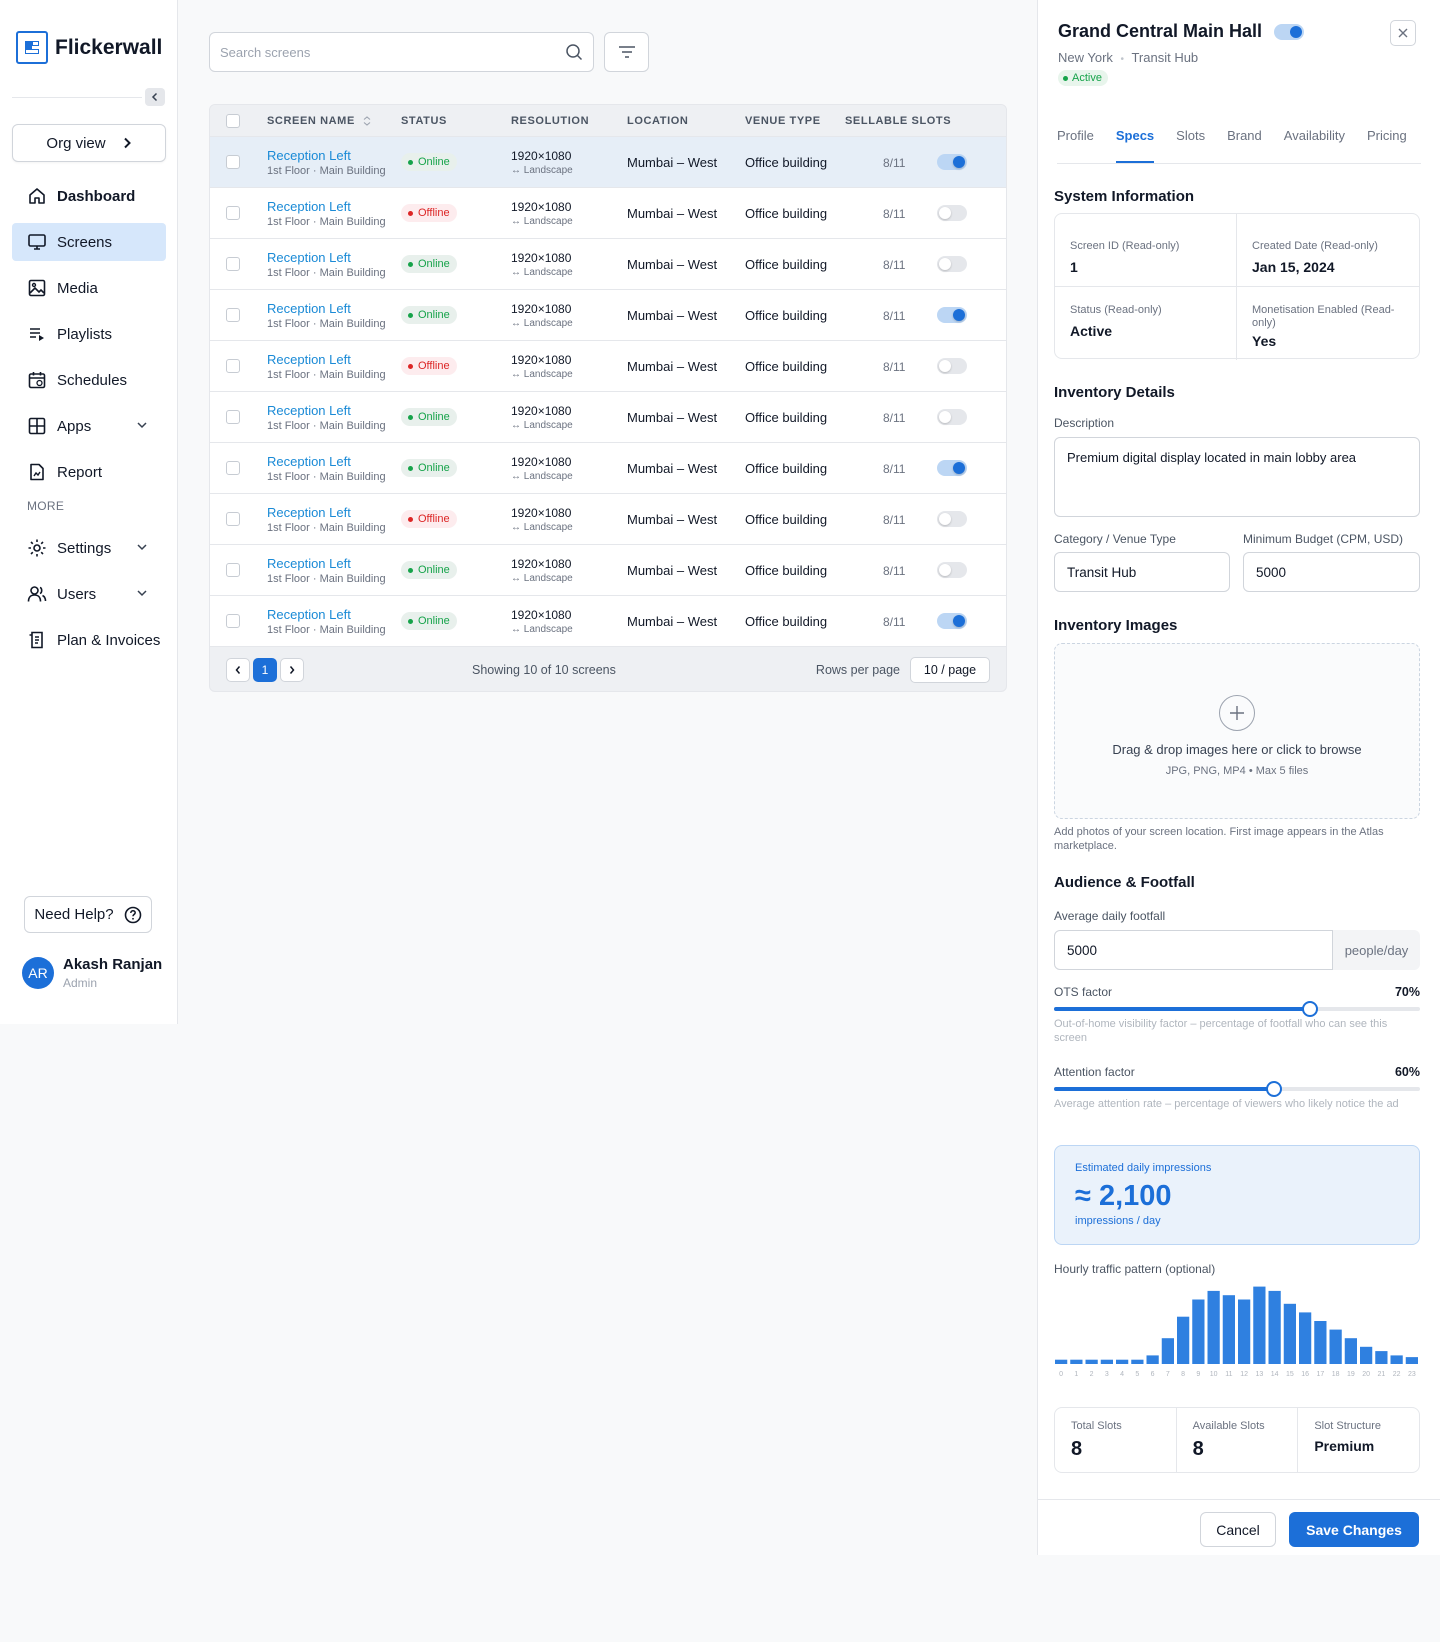  What do you see at coordinates (658, 120) in the screenshot?
I see `column-header-location: LOCATION` at bounding box center [658, 120].